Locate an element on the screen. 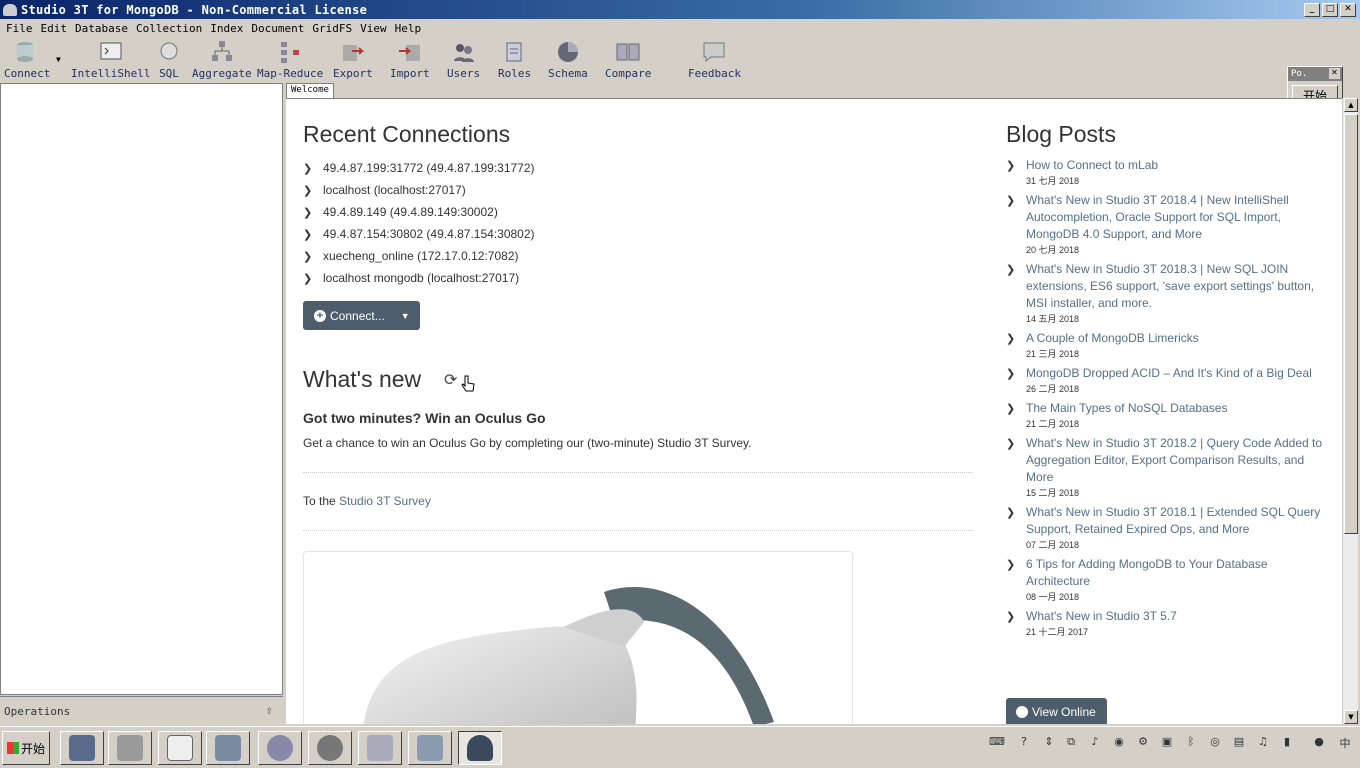  keyboard-icon: ⌨ is located at coordinates (997, 744).